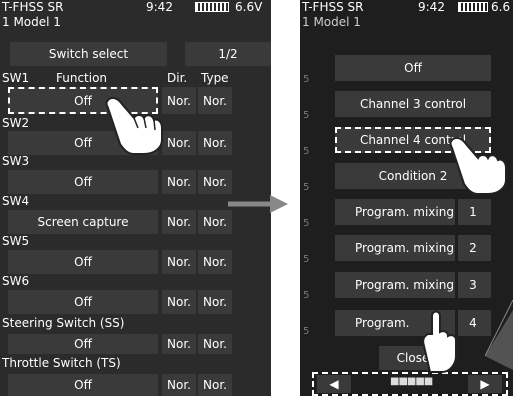 This screenshot has width=513, height=396. Describe the element at coordinates (179, 302) in the screenshot. I see `dir-cell-sw6: Nor.` at that location.